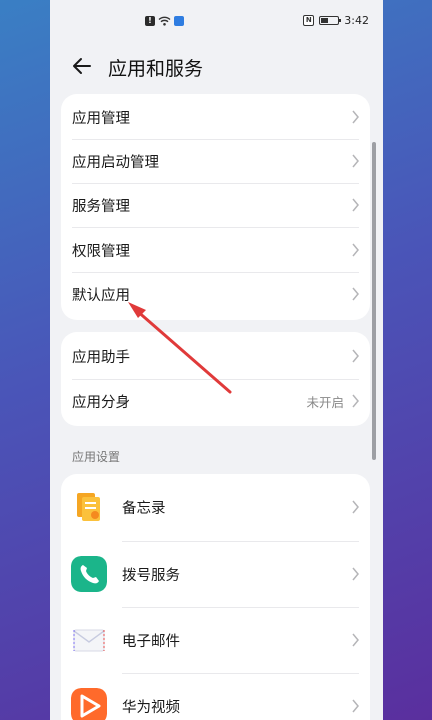 The height and width of the screenshot is (720, 432). Describe the element at coordinates (150, 21) in the screenshot. I see `notification-icon: !` at that location.